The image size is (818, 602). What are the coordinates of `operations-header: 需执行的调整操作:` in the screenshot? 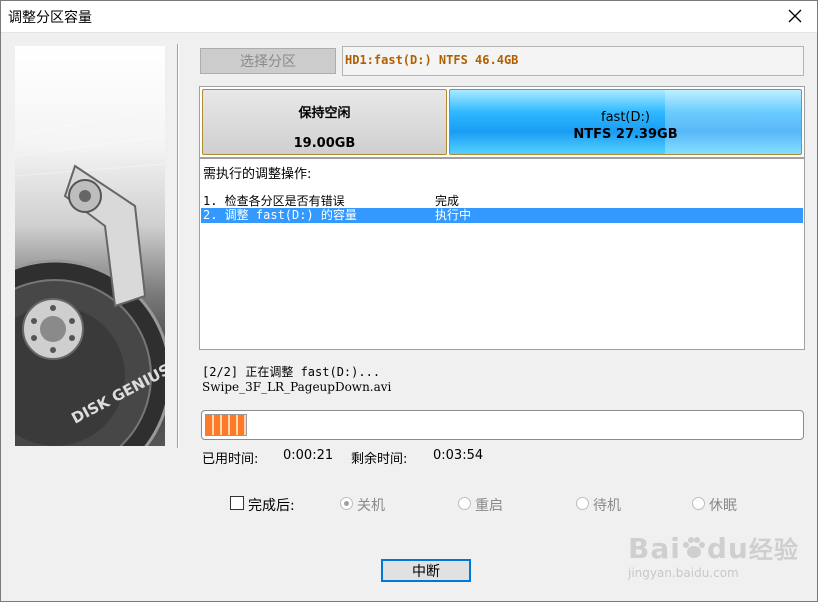 It's located at (257, 174).